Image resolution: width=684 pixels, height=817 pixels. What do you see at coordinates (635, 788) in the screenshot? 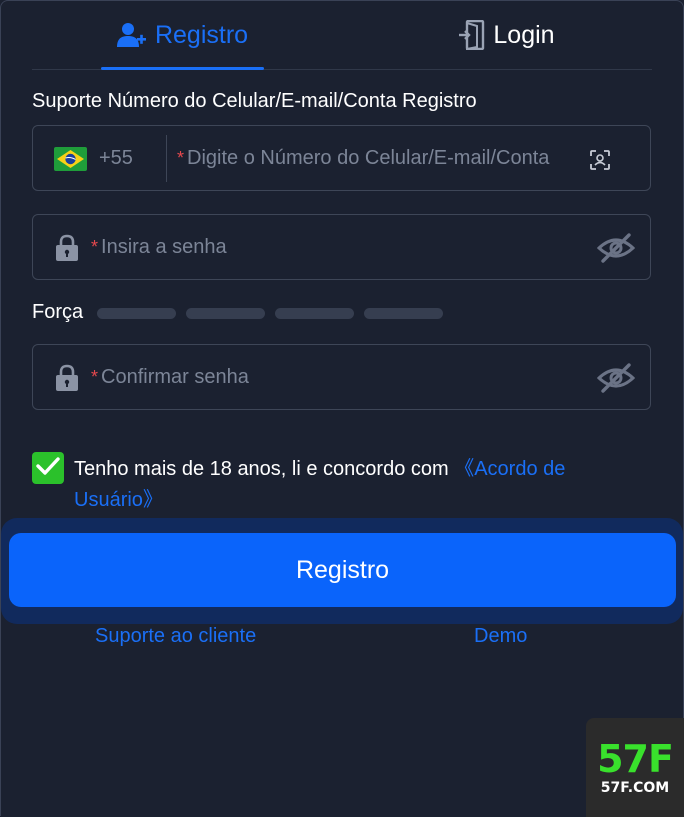
I see `logo-domain: 57F.COM` at bounding box center [635, 788].